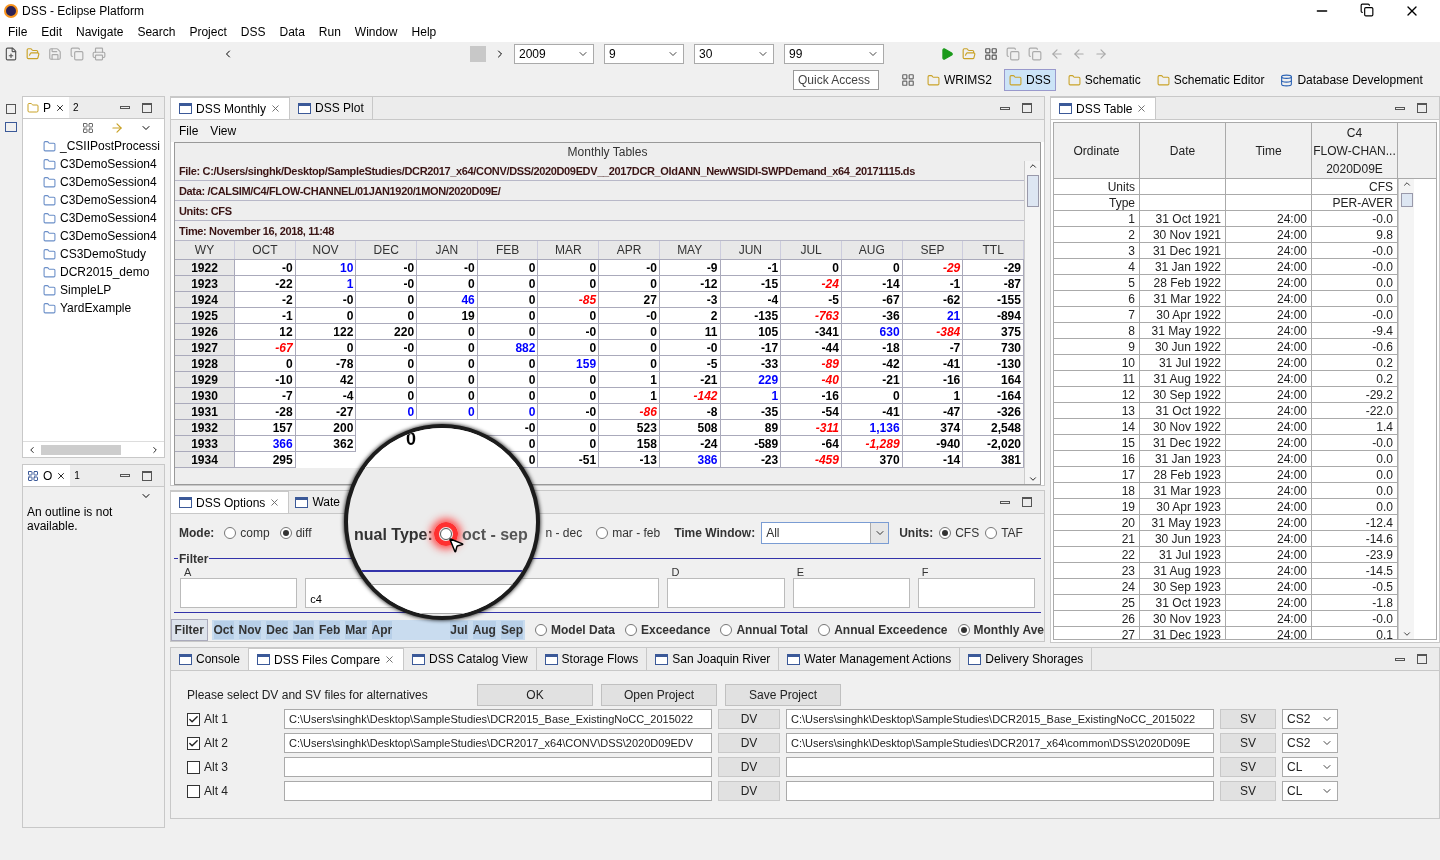  What do you see at coordinates (96, 308) in the screenshot?
I see `tree-item: YardExample` at bounding box center [96, 308].